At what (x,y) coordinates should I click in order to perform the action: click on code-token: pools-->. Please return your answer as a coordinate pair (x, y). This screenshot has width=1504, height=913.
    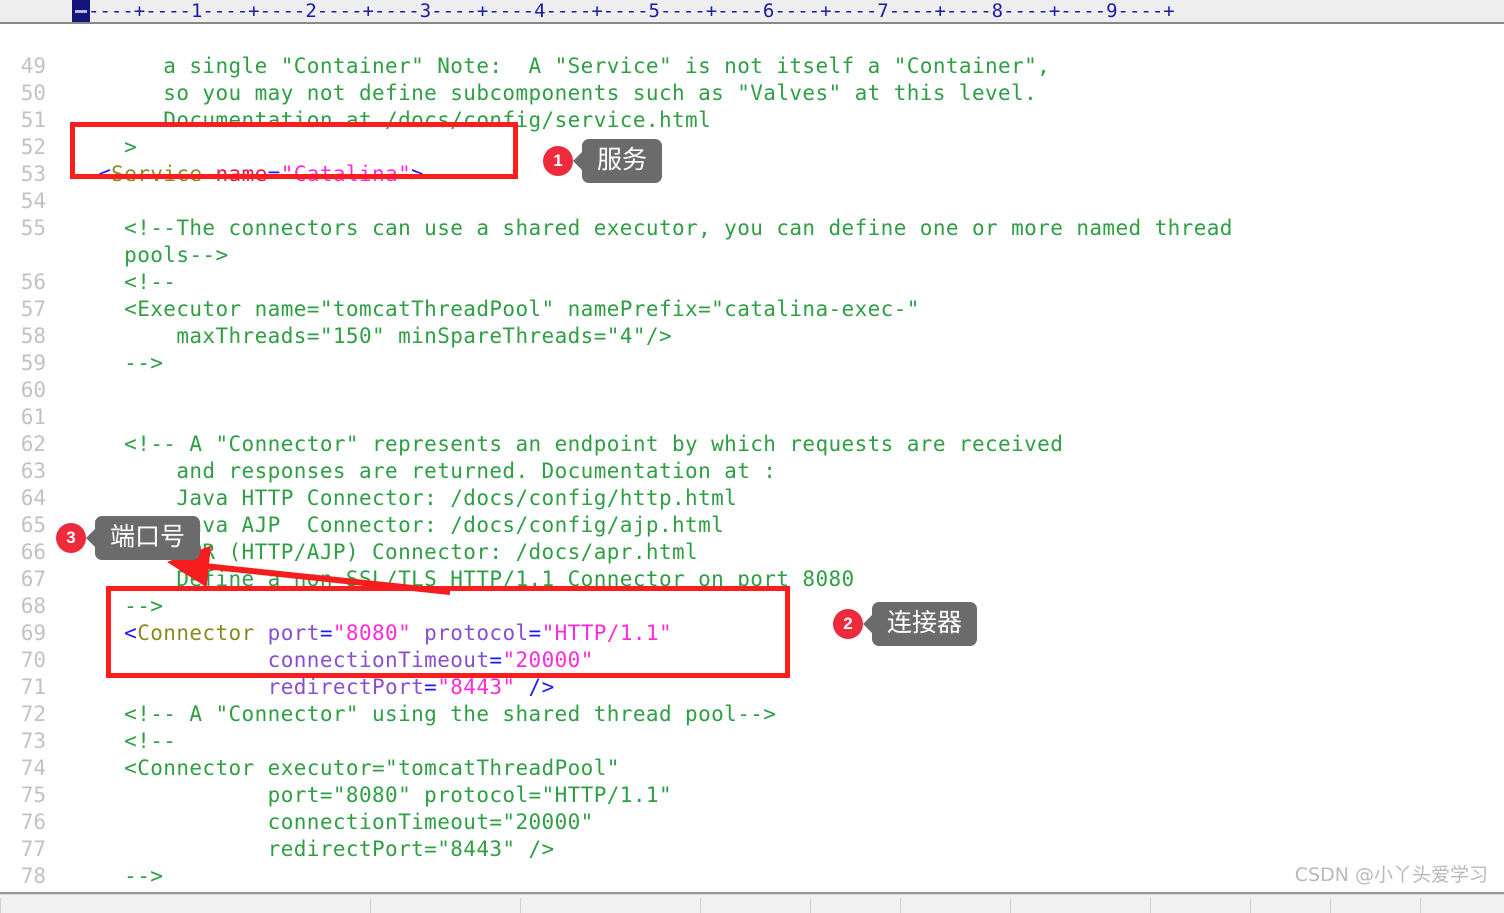
    Looking at the image, I should click on (150, 255).